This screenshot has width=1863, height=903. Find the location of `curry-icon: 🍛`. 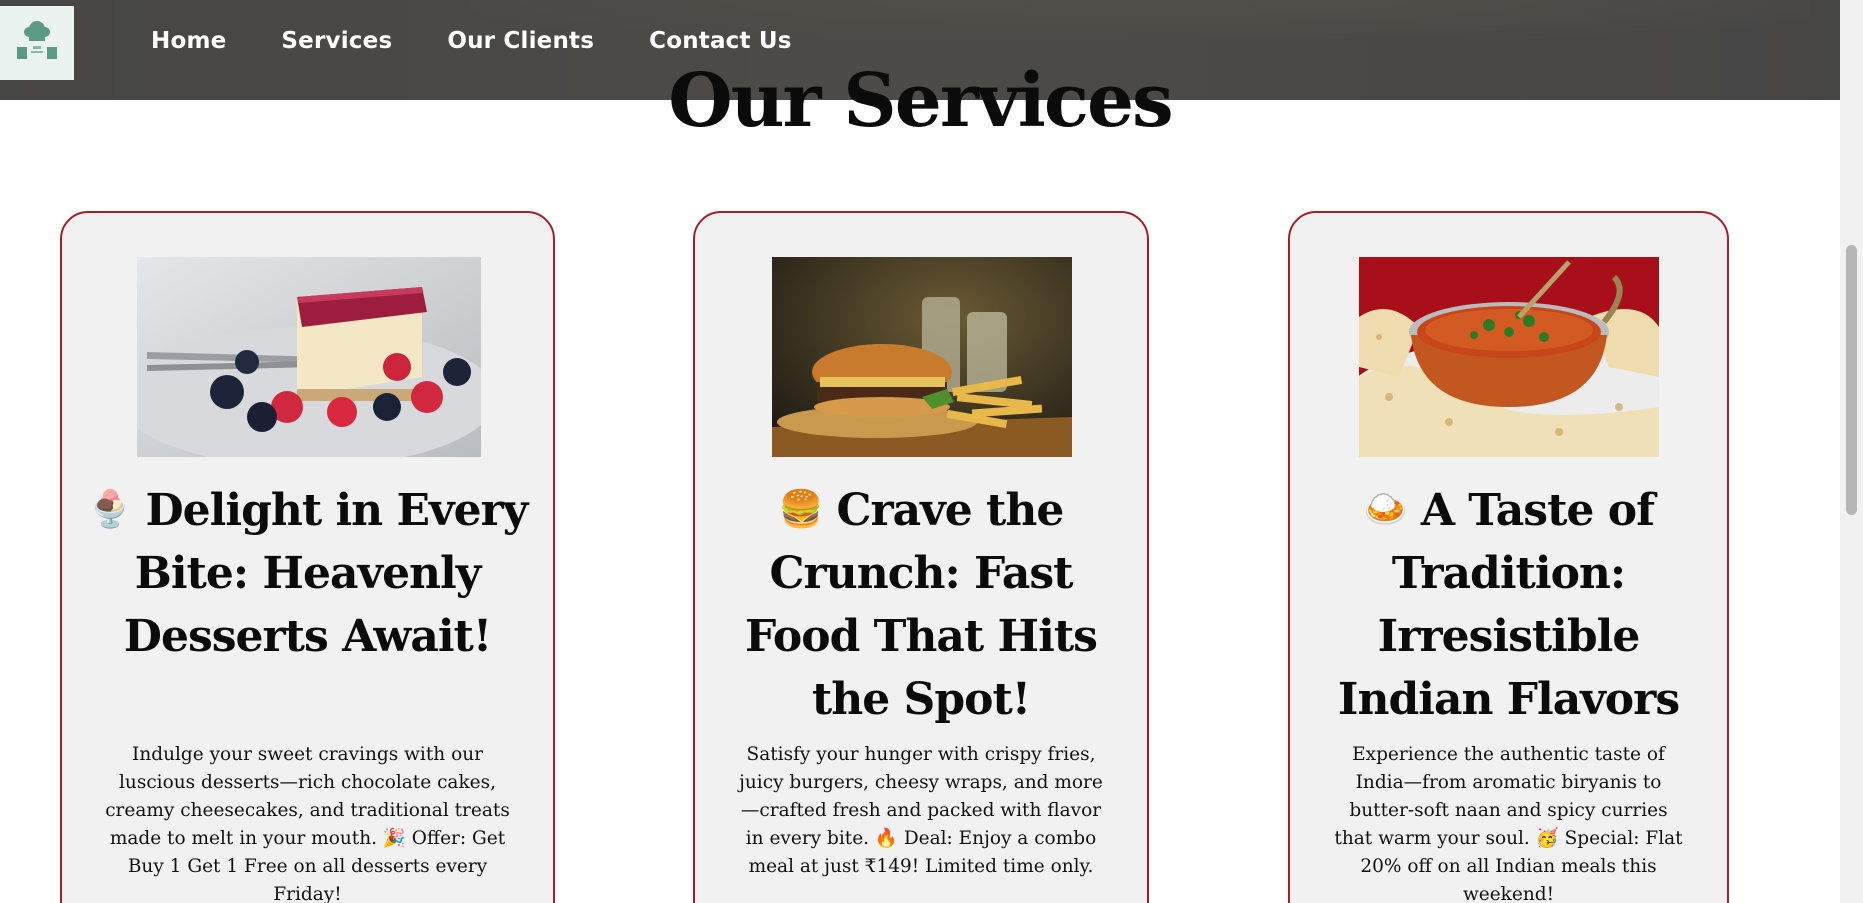

curry-icon: 🍛 is located at coordinates (1385, 509).